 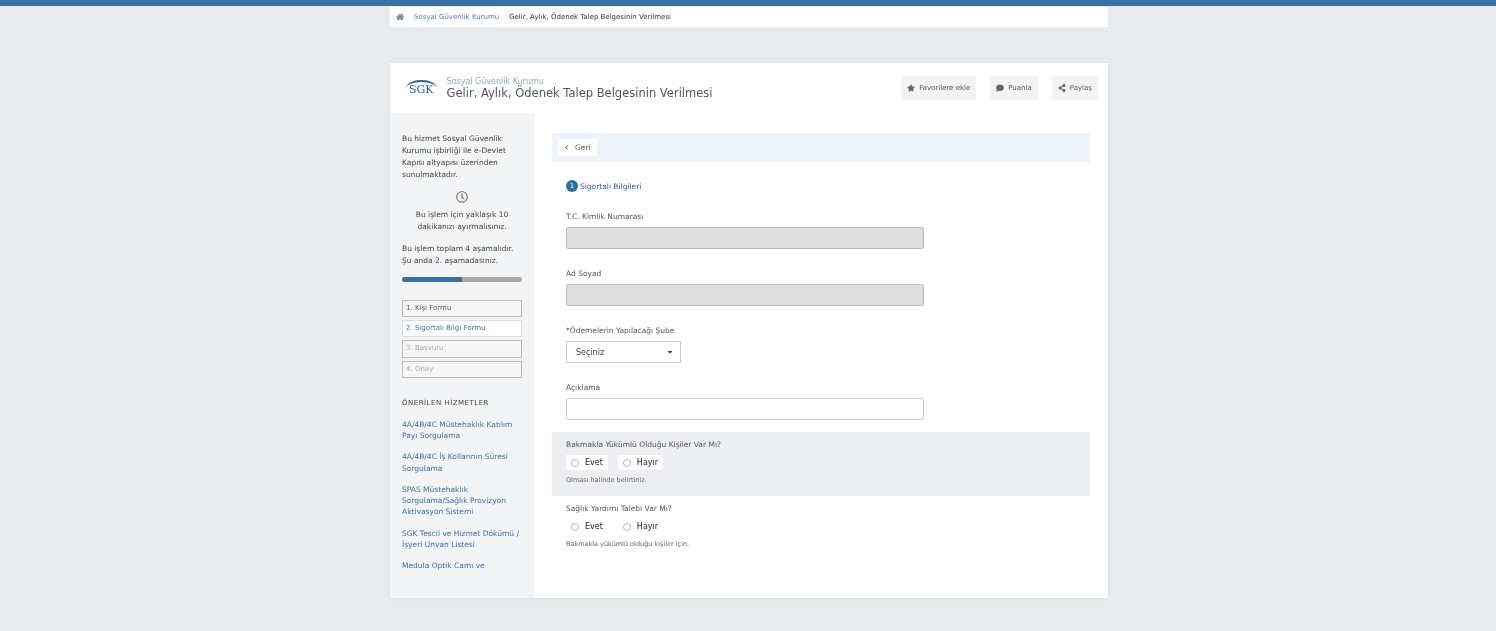 I want to click on chevron-left-icon, so click(x=566, y=147).